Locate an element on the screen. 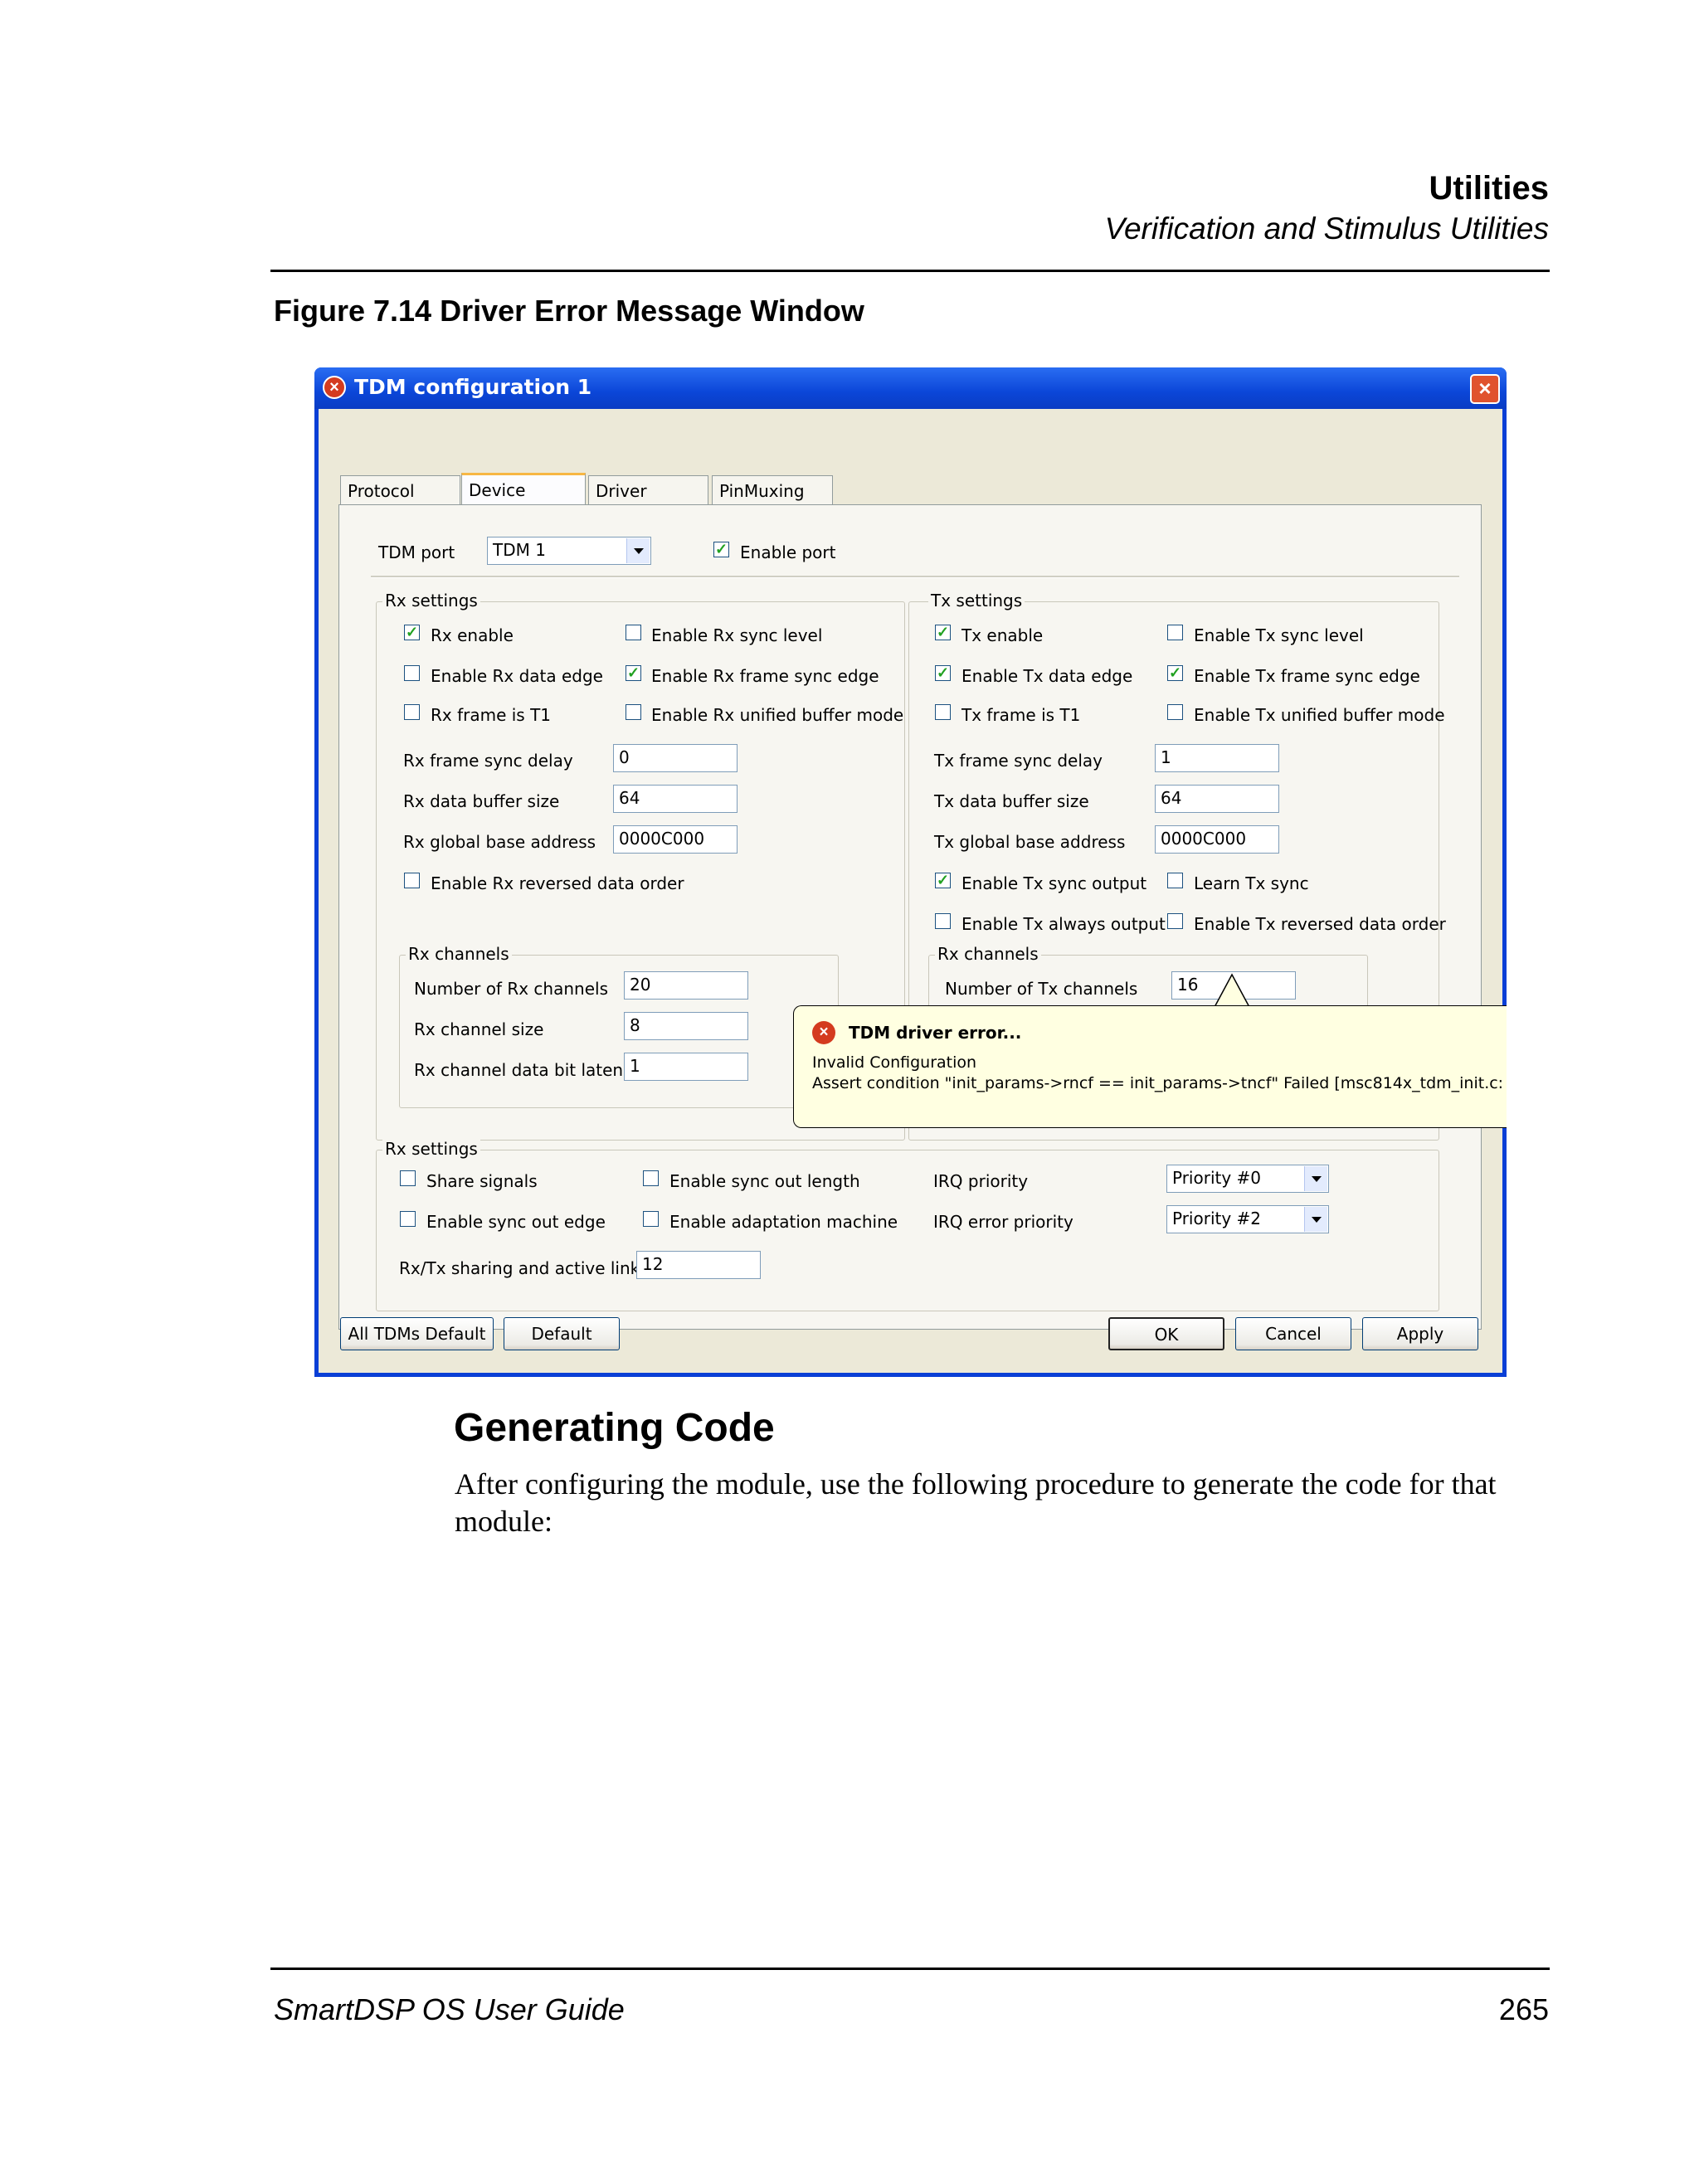 The width and height of the screenshot is (1699, 2184). irq-error-priority-value: Priority #2 is located at coordinates (1217, 1218).